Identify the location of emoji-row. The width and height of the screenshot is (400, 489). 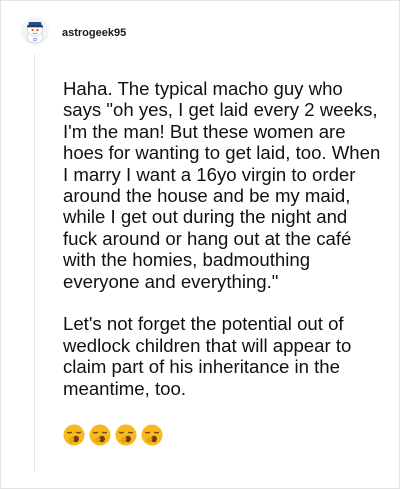
(113, 435).